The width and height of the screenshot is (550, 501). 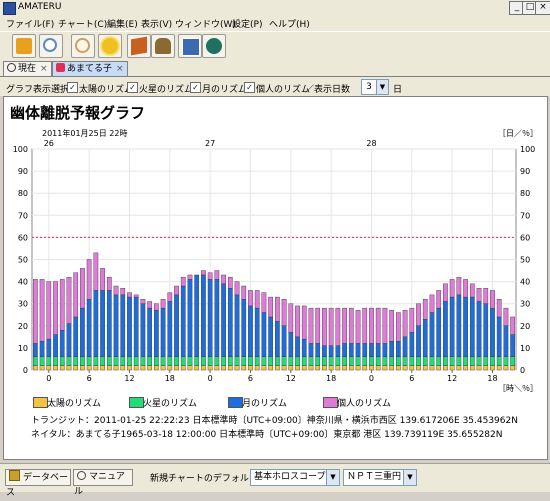 I want to click on day-label: 27, so click(x=210, y=143).